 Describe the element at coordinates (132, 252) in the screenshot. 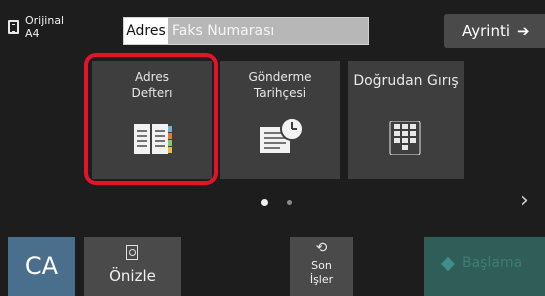

I see `preview-icon` at that location.